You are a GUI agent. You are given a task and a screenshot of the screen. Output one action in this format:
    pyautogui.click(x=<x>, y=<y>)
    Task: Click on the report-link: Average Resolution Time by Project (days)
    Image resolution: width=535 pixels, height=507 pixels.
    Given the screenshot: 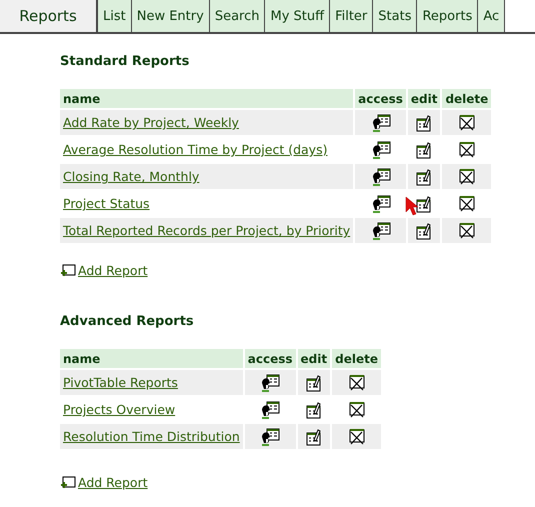 What is the action you would take?
    pyautogui.click(x=195, y=149)
    